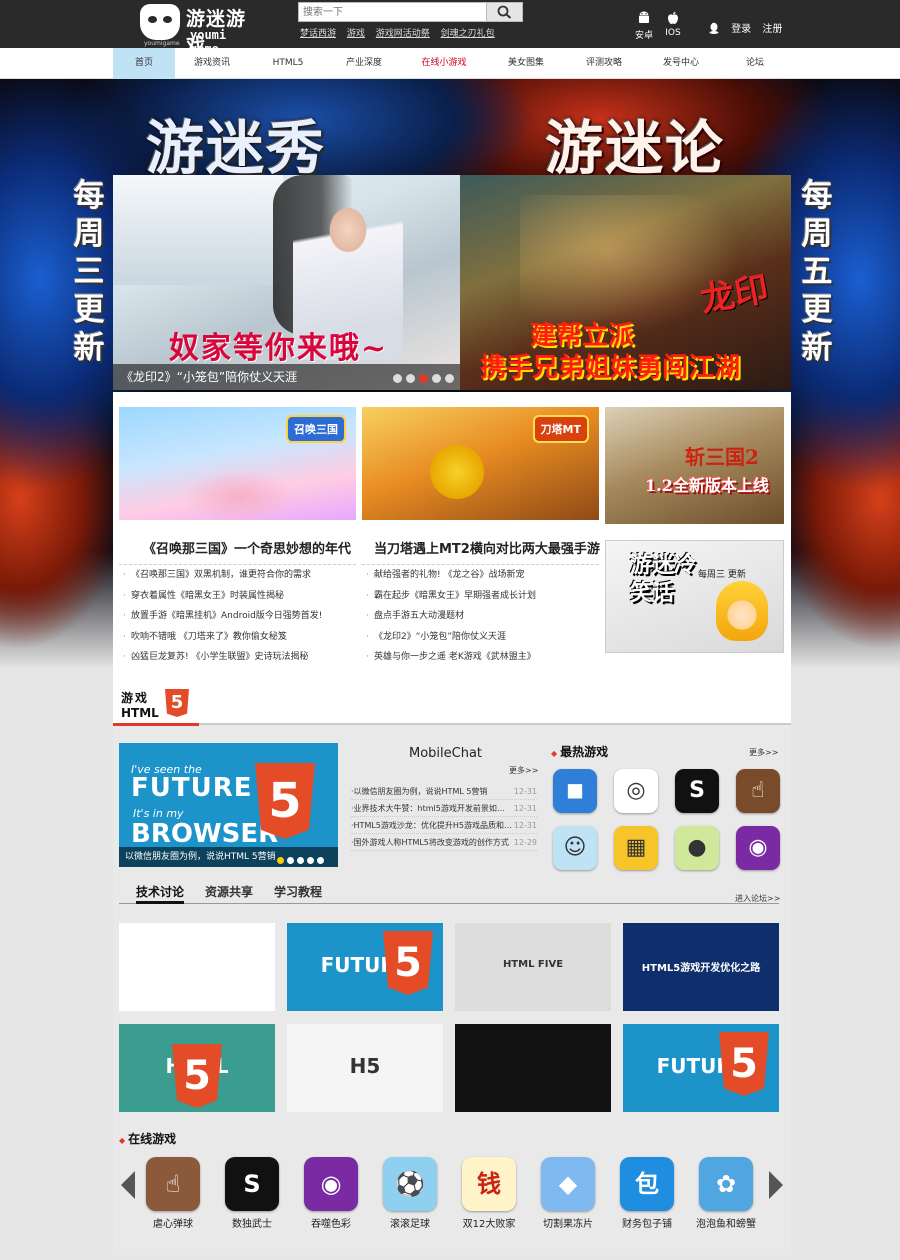  I want to click on online-game-item: S 数独武士, so click(252, 1193).